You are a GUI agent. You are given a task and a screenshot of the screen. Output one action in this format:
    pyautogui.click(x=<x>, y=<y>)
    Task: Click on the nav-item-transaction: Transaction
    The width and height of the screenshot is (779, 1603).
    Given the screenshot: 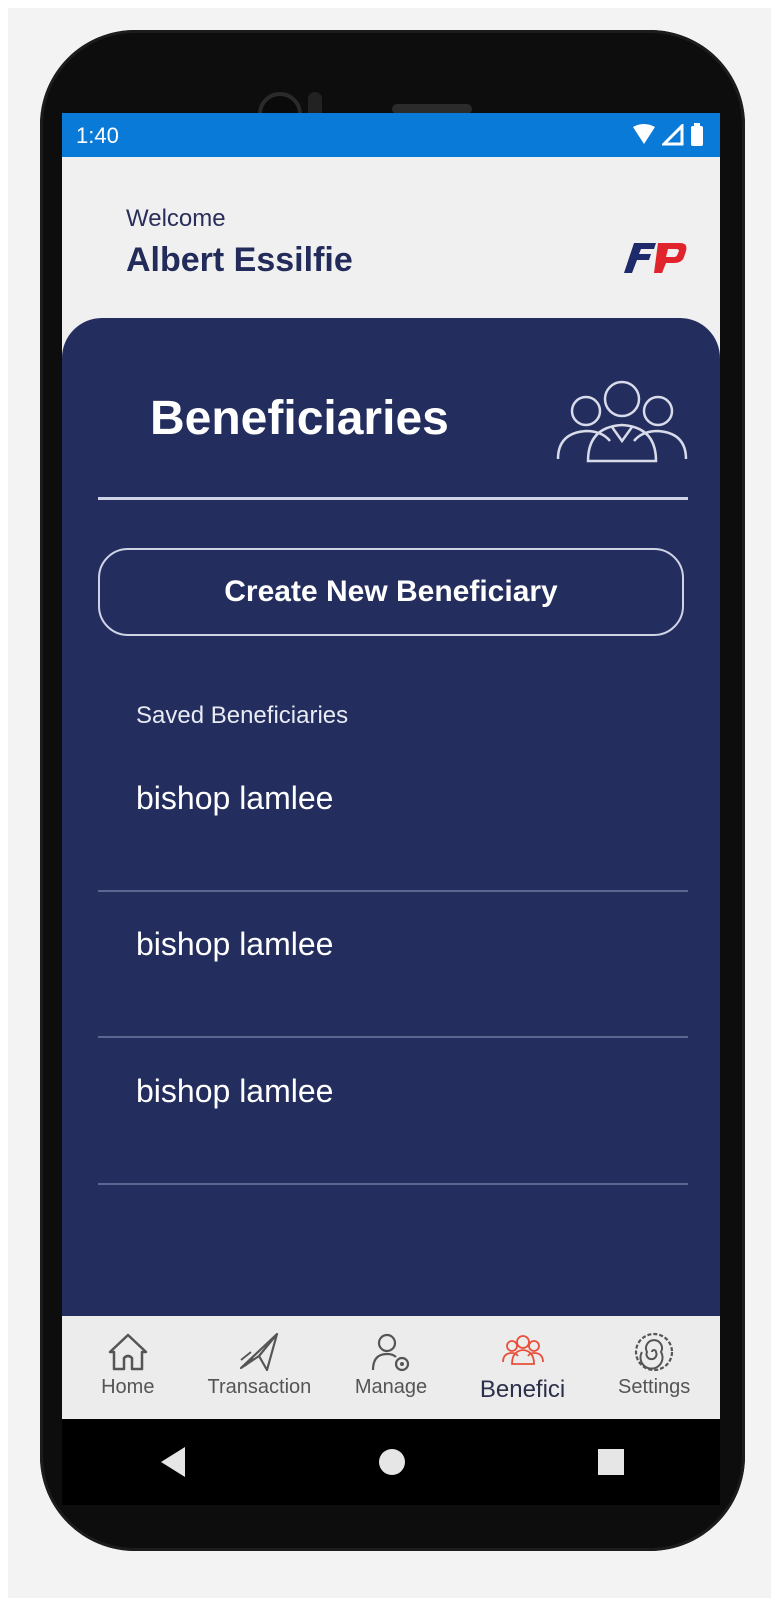 What is the action you would take?
    pyautogui.click(x=260, y=1367)
    